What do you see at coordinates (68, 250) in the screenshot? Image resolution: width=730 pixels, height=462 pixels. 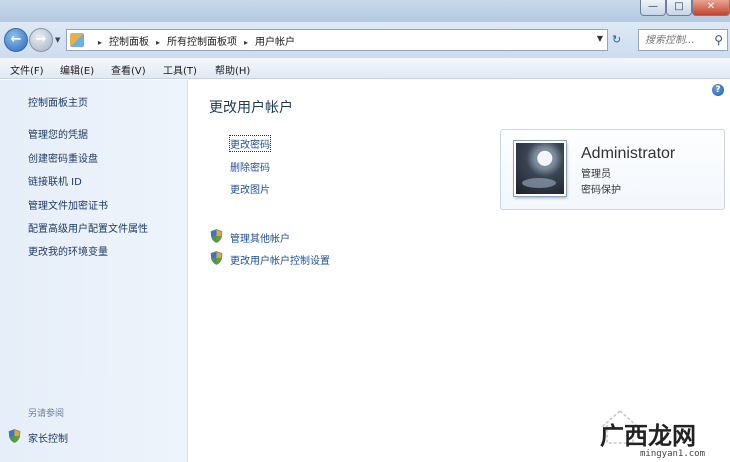 I see `sidebar-item-environment-vars: 更改我的环境变量` at bounding box center [68, 250].